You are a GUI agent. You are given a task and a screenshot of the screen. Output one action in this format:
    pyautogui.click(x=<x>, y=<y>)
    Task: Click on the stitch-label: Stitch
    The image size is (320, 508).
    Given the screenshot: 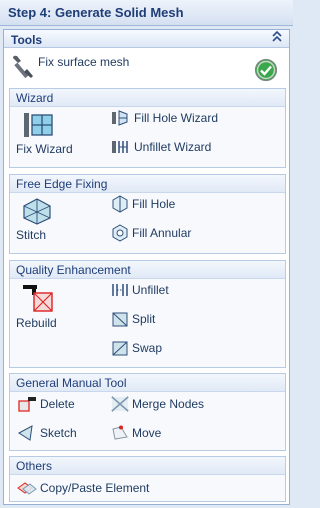 What is the action you would take?
    pyautogui.click(x=31, y=235)
    